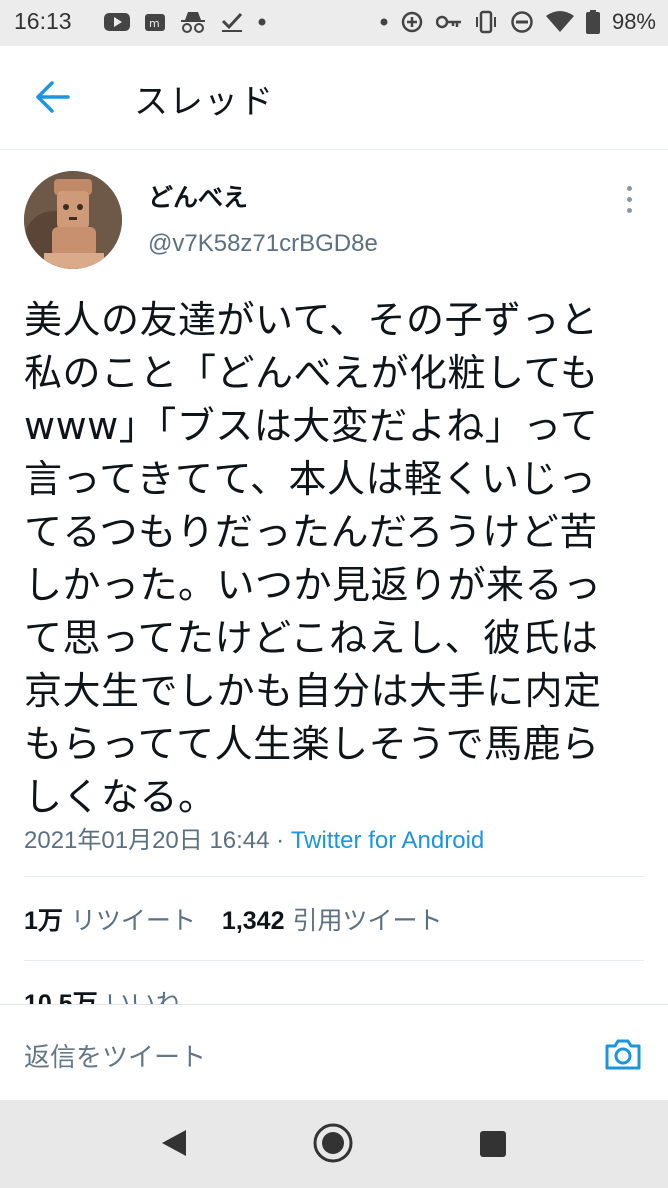  Describe the element at coordinates (387, 840) in the screenshot. I see `tweet-source-link: Twitter for Android` at that location.